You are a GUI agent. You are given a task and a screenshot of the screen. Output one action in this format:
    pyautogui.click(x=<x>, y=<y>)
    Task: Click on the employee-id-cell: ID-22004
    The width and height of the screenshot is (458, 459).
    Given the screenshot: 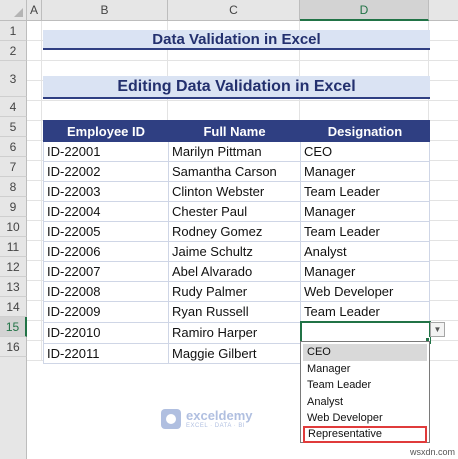 What is the action you would take?
    pyautogui.click(x=106, y=211)
    